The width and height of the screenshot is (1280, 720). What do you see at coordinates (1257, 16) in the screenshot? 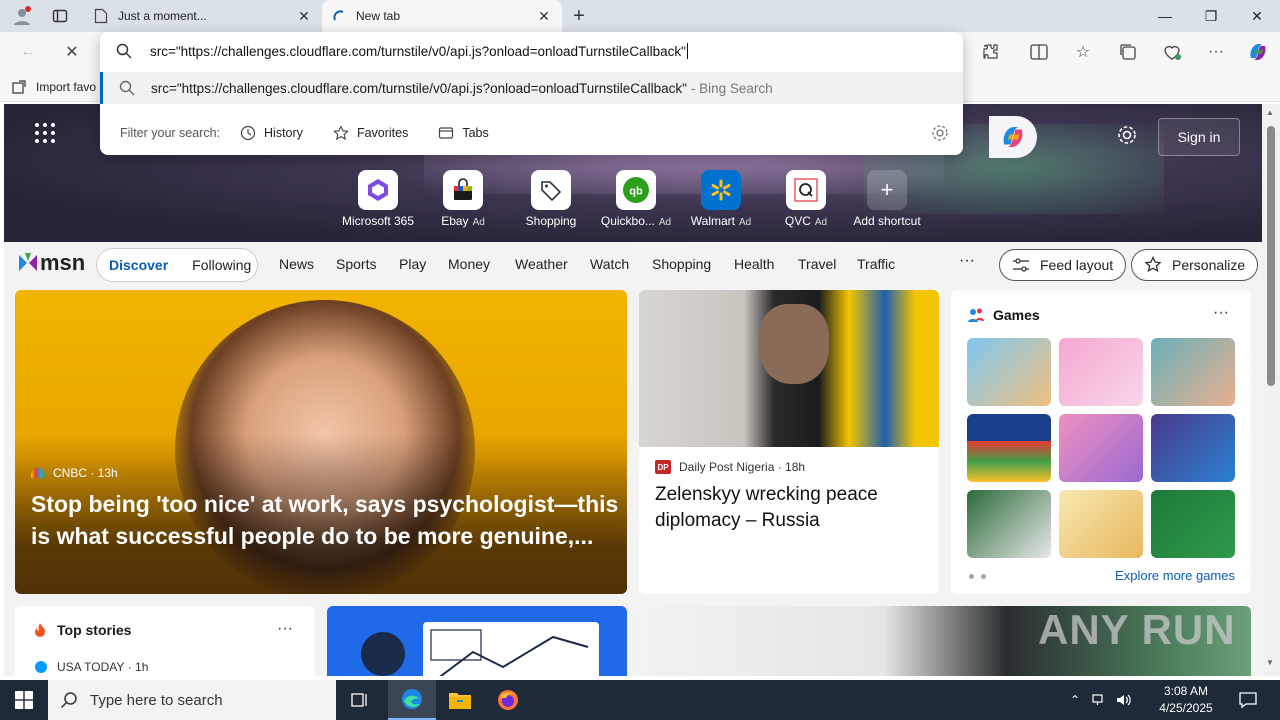
I see `close-window-button: ✕` at bounding box center [1257, 16].